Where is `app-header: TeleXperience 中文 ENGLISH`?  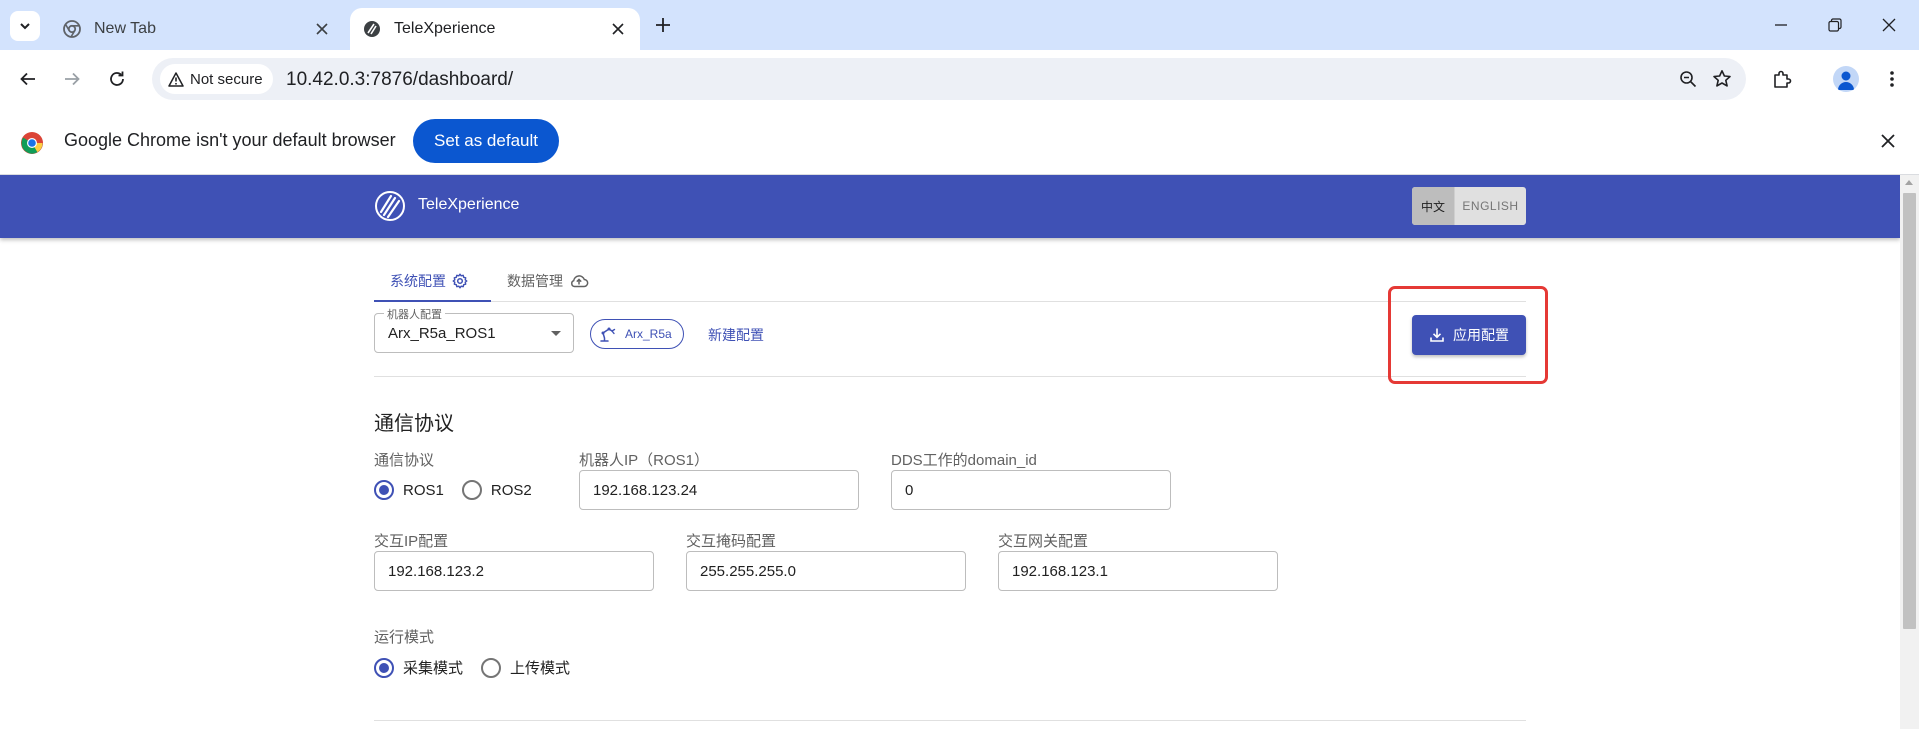
app-header: TeleXperience 中文 ENGLISH is located at coordinates (950, 206).